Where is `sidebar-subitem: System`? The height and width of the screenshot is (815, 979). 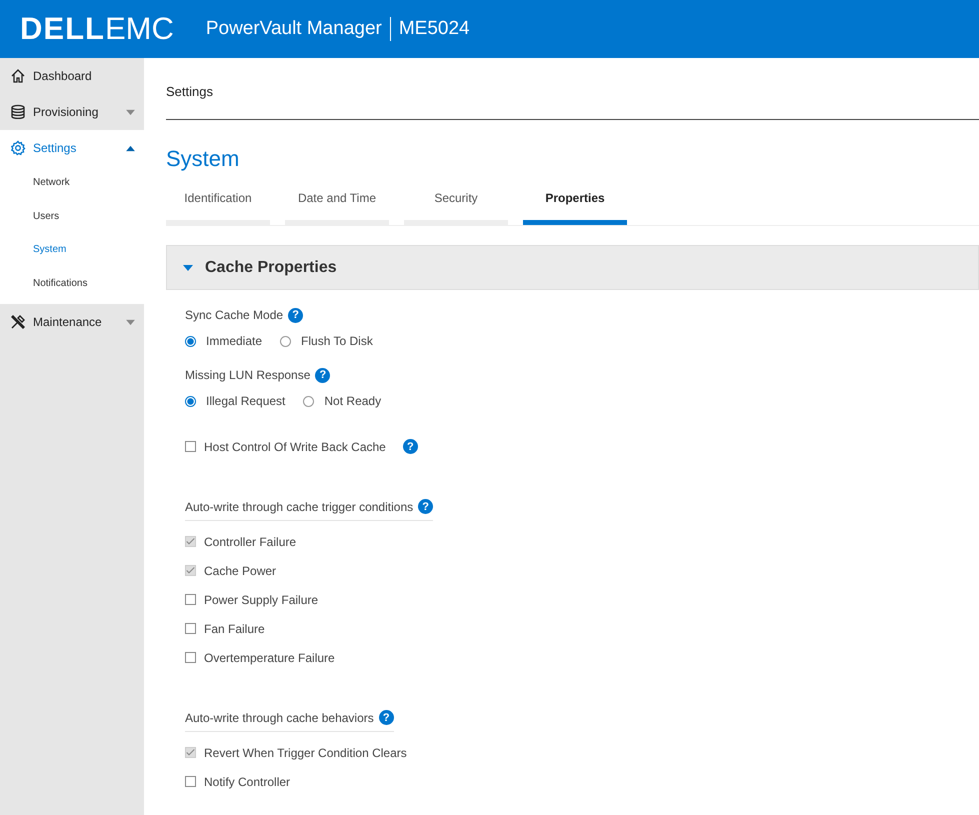
sidebar-subitem: System is located at coordinates (72, 249).